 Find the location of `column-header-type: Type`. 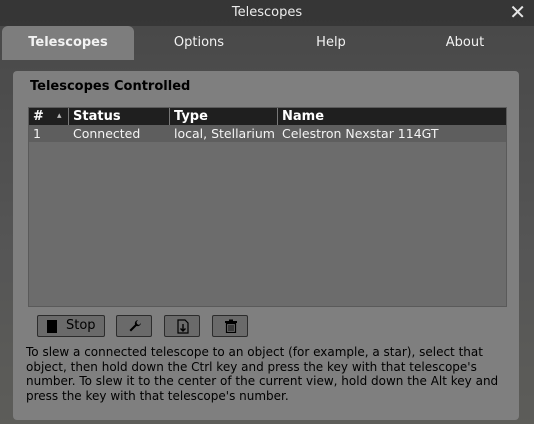

column-header-type: Type is located at coordinates (224, 116).